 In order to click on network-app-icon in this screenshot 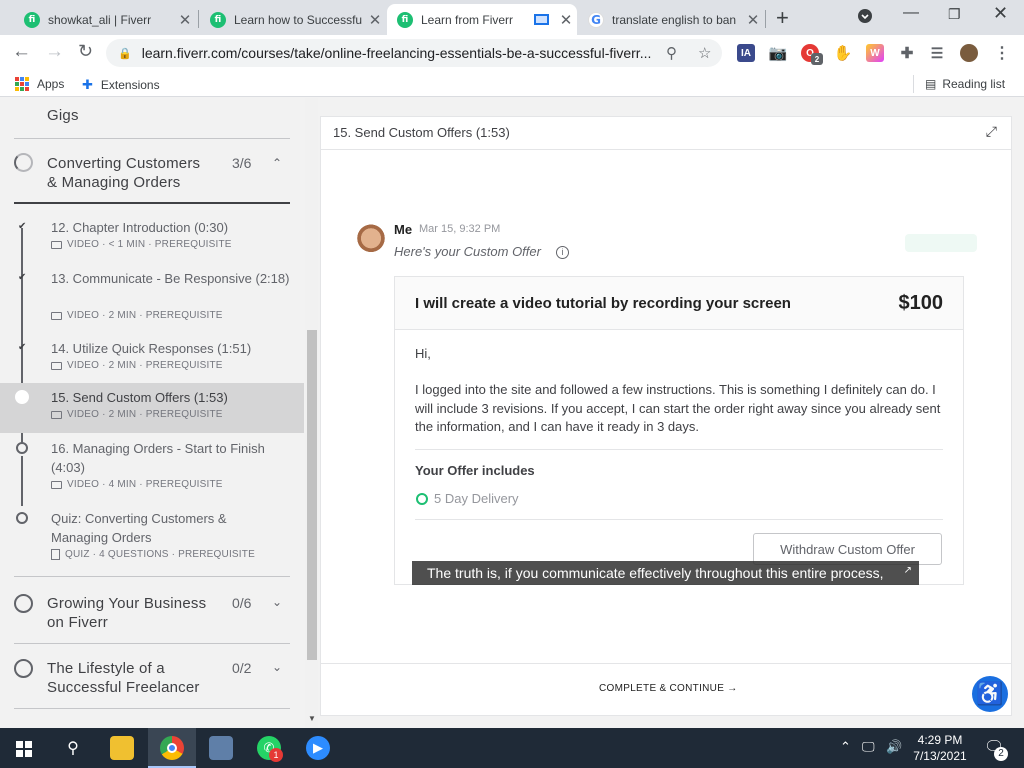, I will do `click(221, 748)`.